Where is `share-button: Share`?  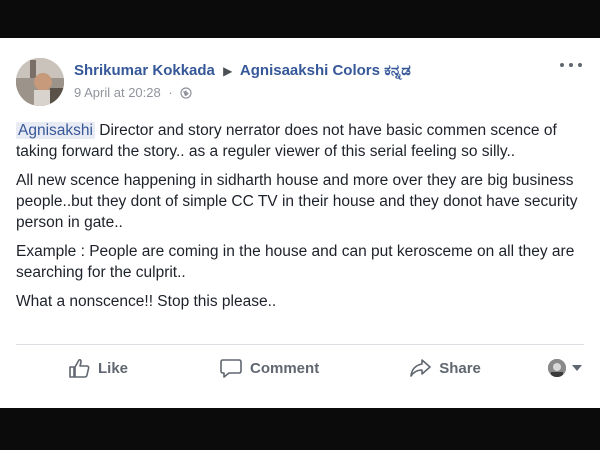 share-button: Share is located at coordinates (445, 368).